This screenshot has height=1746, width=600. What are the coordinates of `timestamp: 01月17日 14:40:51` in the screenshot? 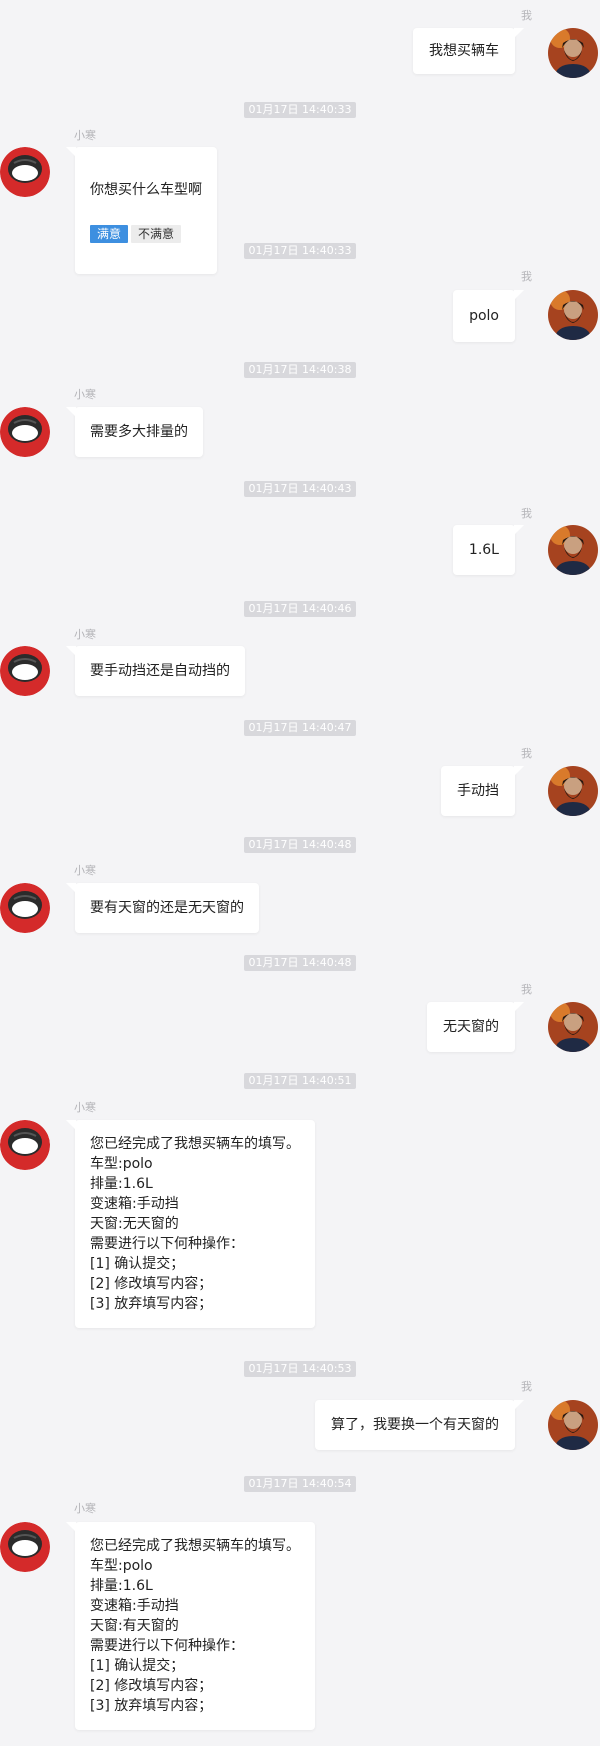 It's located at (300, 1079).